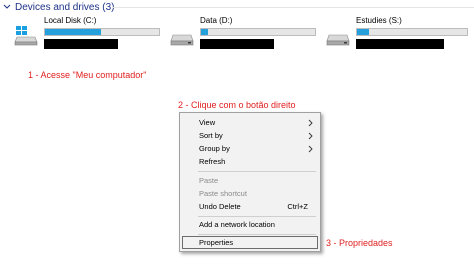 This screenshot has height=279, width=474. What do you see at coordinates (87, 75) in the screenshot?
I see `annotation-step1: 1 - Acesse "Meu computador"` at bounding box center [87, 75].